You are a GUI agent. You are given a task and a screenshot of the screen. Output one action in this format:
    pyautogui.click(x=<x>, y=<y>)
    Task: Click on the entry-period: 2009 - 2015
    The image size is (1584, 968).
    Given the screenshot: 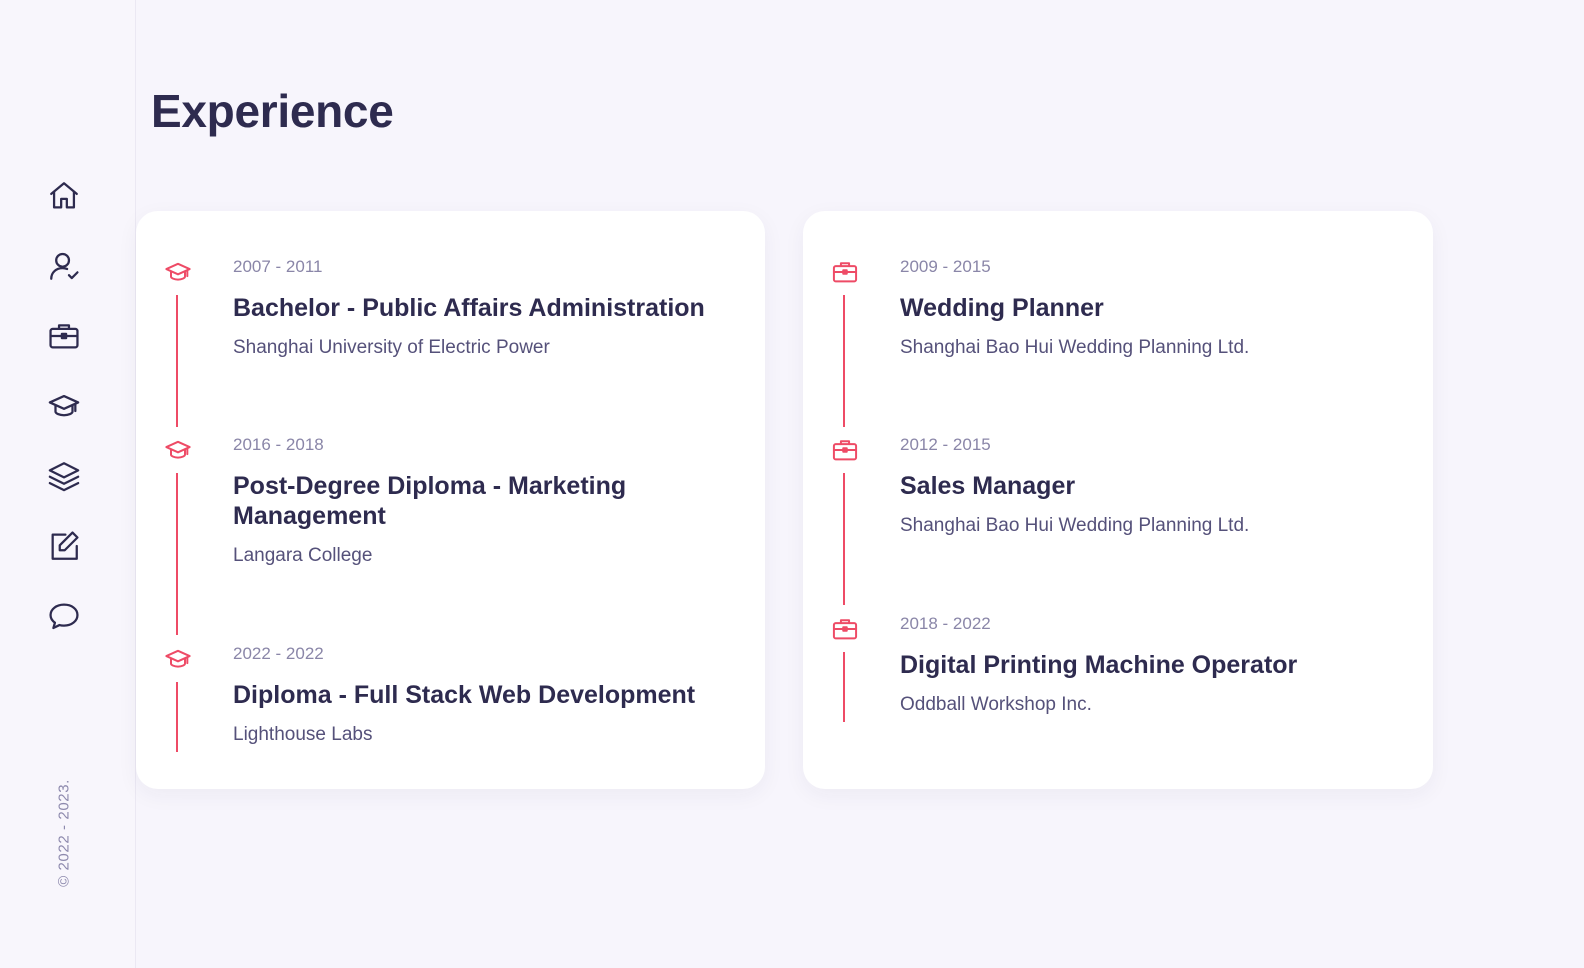 What is the action you would take?
    pyautogui.click(x=945, y=266)
    